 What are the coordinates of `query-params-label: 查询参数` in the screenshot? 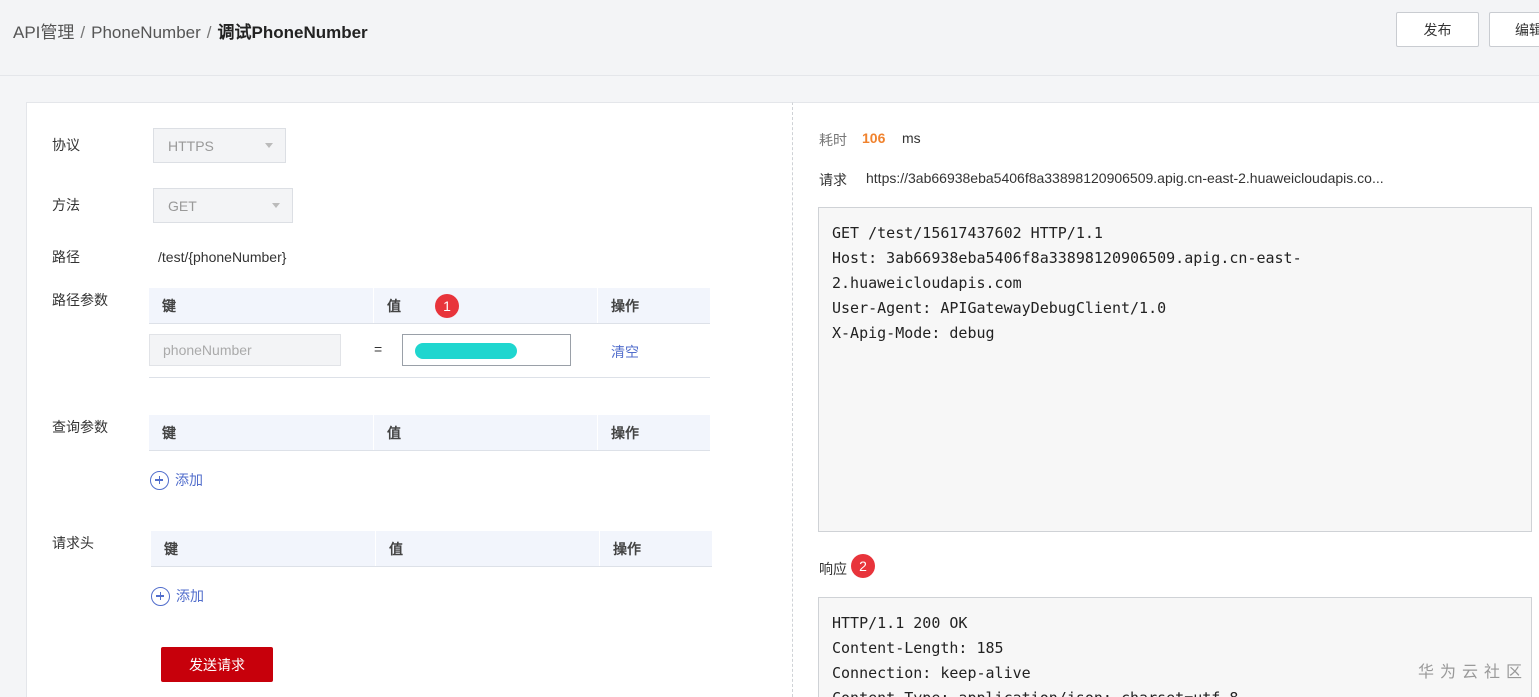 It's located at (80, 427).